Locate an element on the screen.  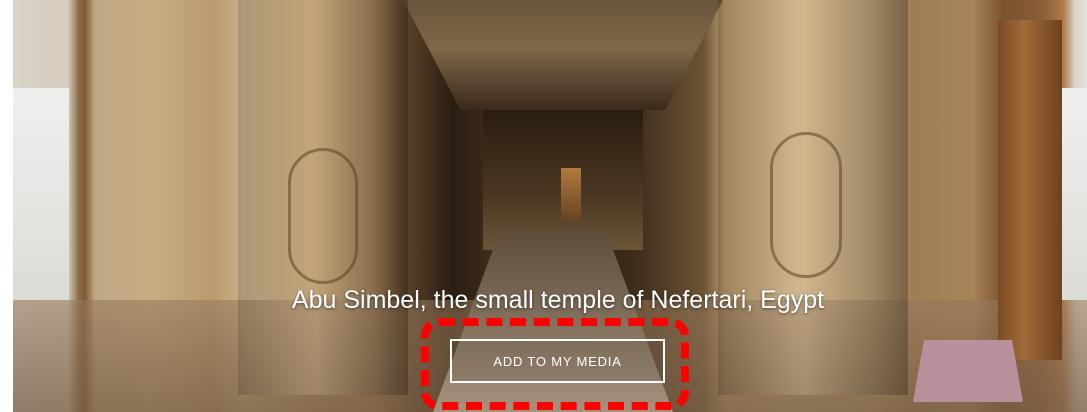
right-cartouche is located at coordinates (806, 205).